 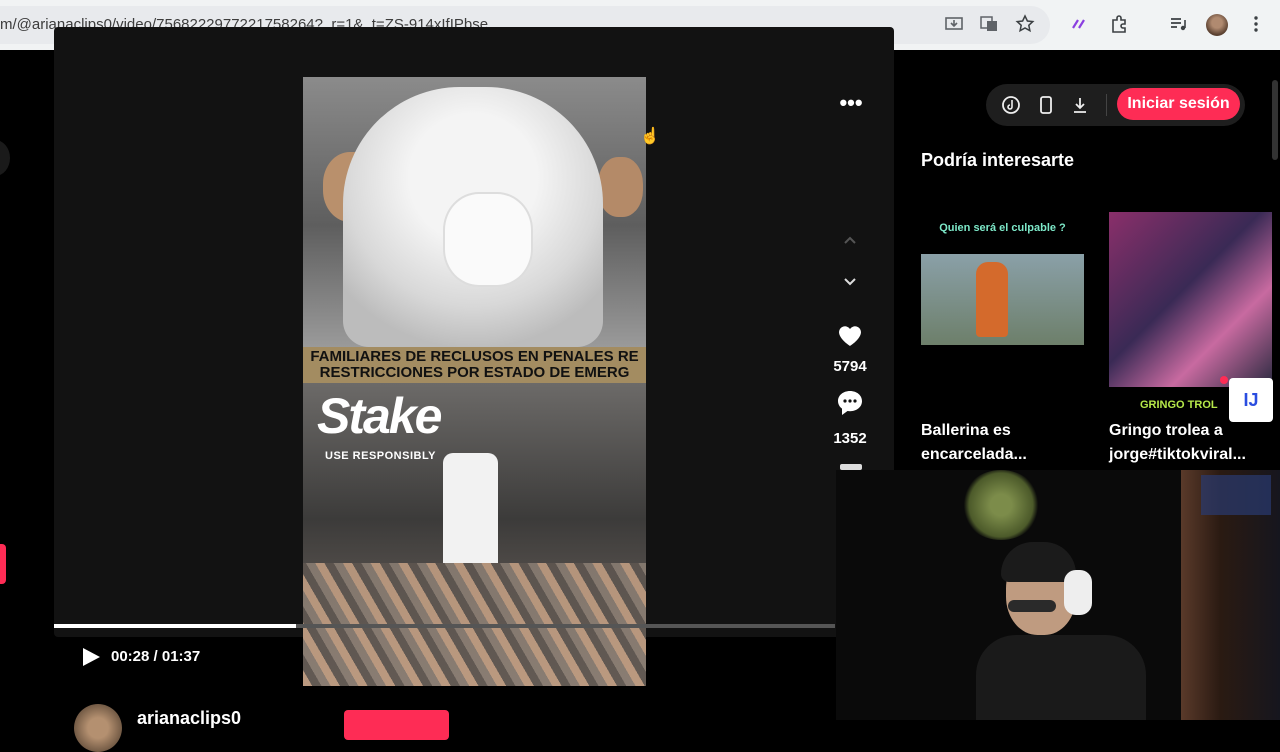 What do you see at coordinates (850, 403) in the screenshot?
I see `comment-icon` at bounding box center [850, 403].